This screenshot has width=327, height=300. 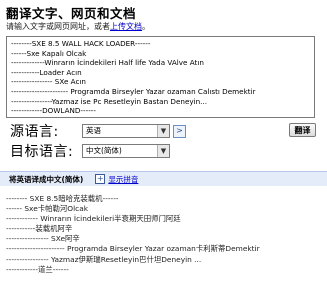 I want to click on output-line: -----------装载机阿辛, so click(x=39, y=229).